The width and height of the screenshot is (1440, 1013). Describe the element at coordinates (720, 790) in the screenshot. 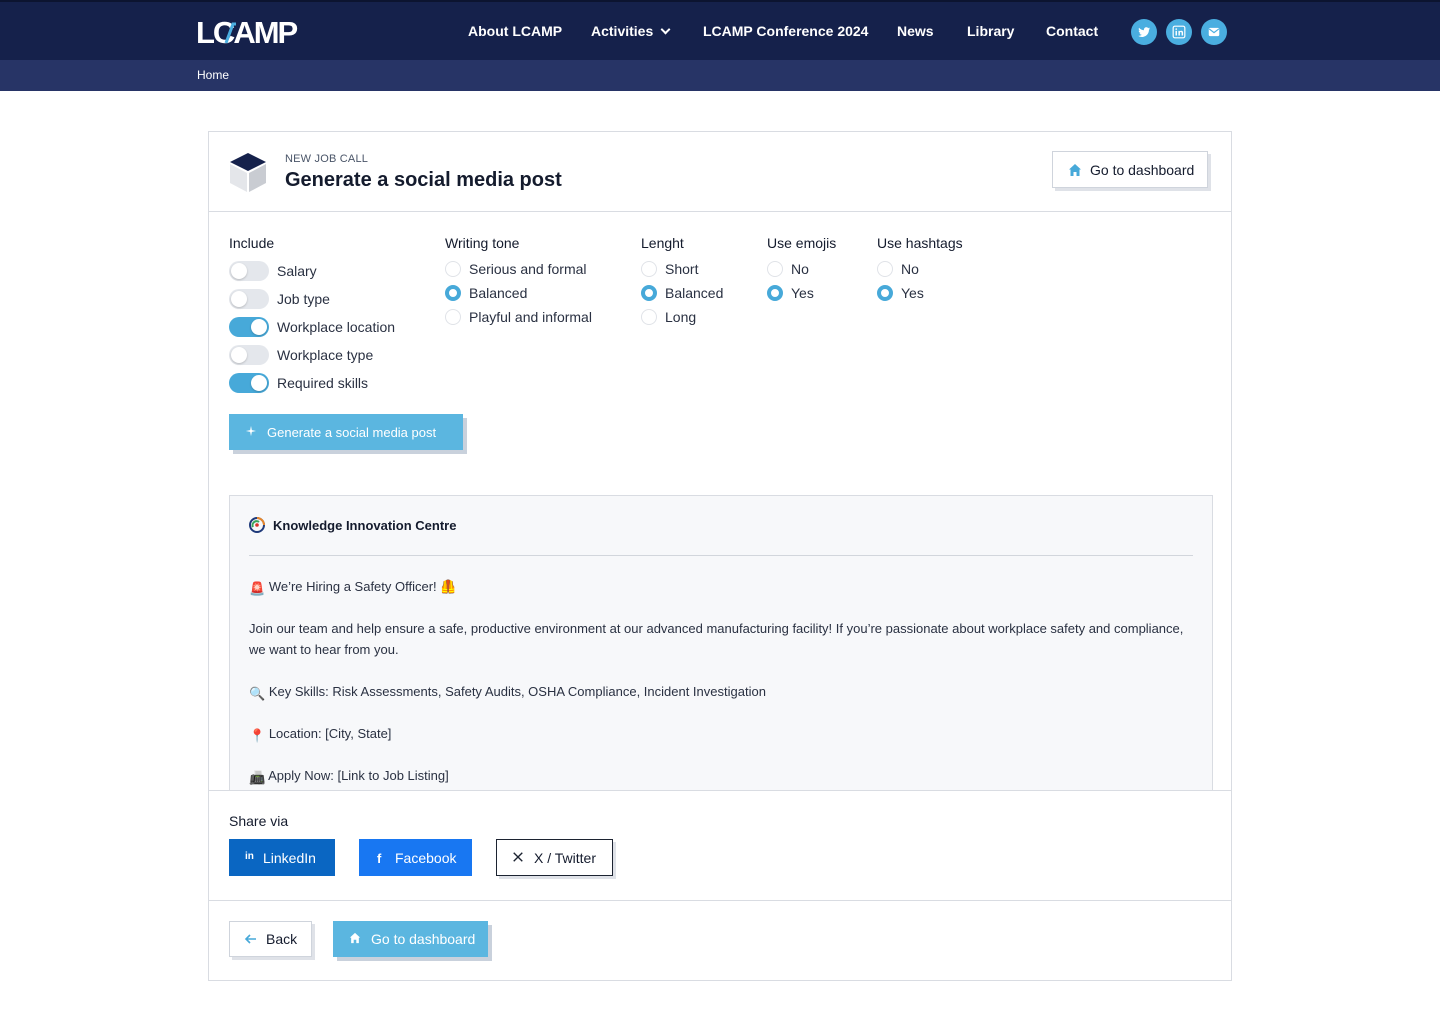

I see `share-divider` at that location.